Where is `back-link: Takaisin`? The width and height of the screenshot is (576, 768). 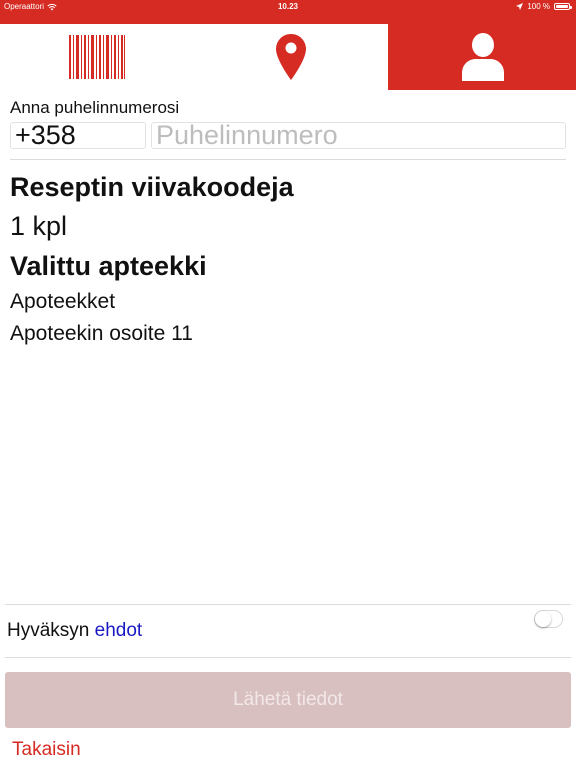
back-link: Takaisin is located at coordinates (46, 750).